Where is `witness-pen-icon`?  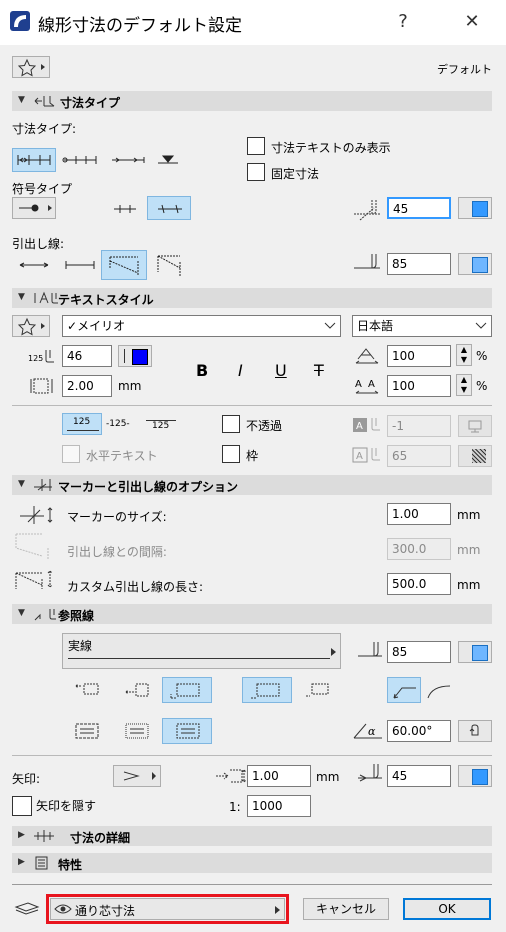 witness-pen-icon is located at coordinates (369, 264).